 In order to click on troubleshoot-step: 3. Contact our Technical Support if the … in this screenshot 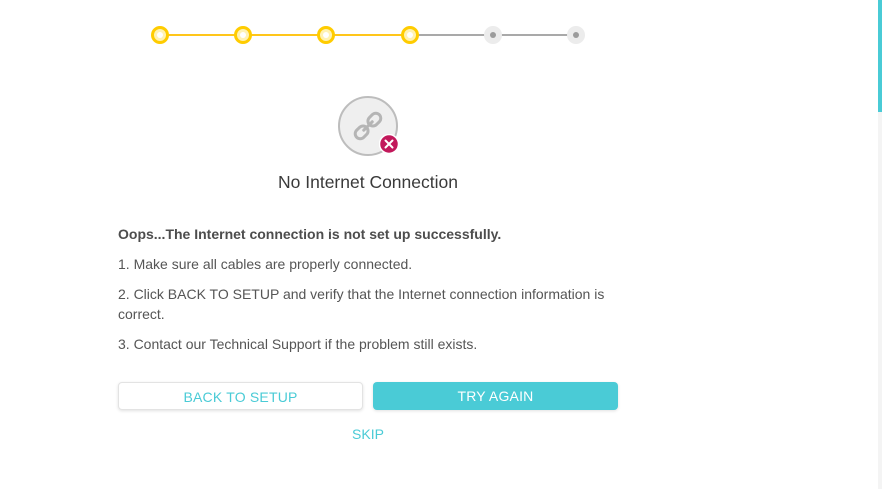, I will do `click(298, 344)`.